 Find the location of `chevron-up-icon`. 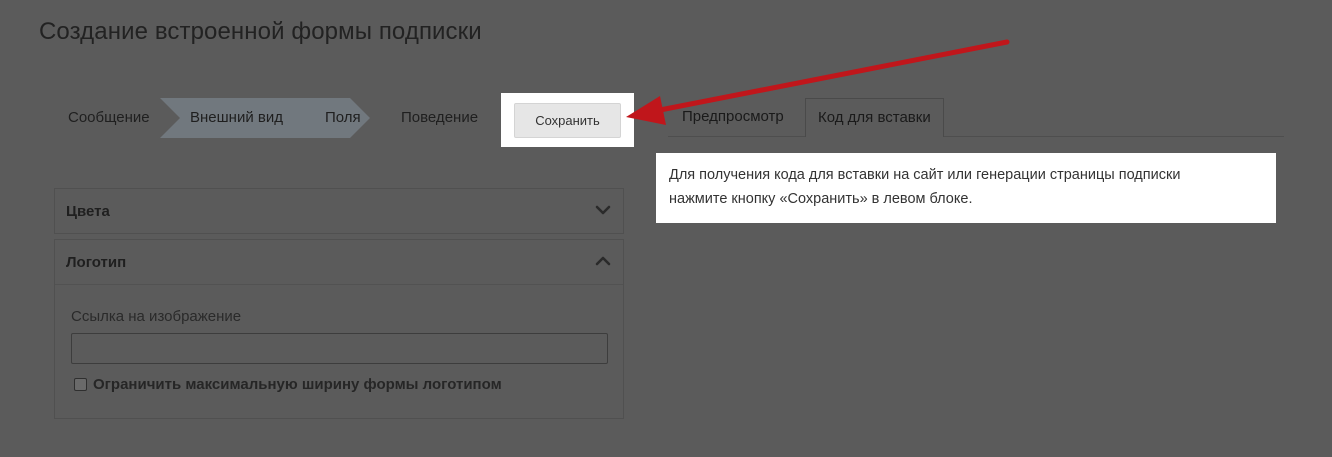

chevron-up-icon is located at coordinates (603, 262).